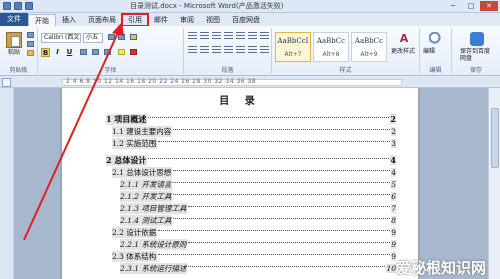  I want to click on style-item: AaBbCc Alt+8, so click(331, 47).